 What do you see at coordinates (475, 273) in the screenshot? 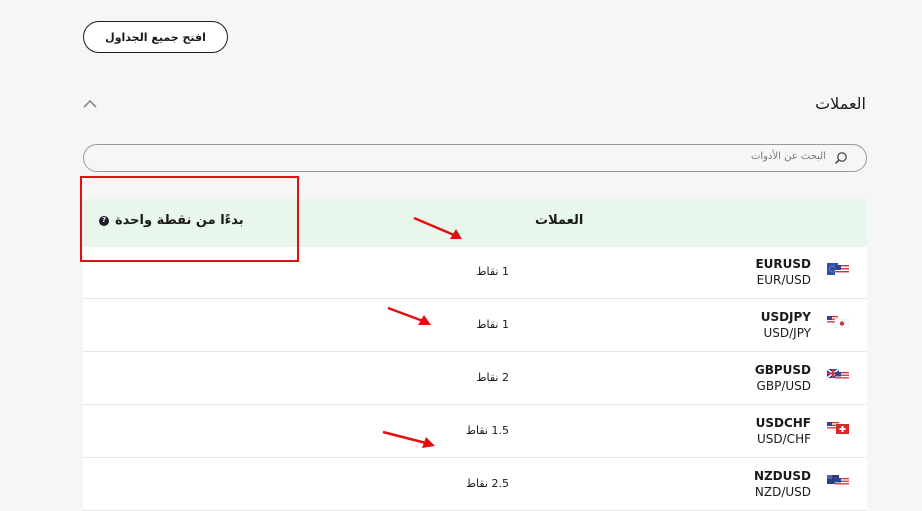
I see `table-row: EURUSD EUR/USD 1 نقاط` at bounding box center [475, 273].